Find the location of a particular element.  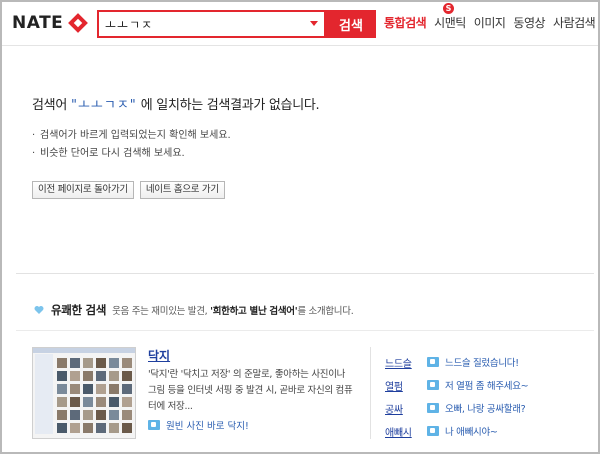

featured-image-link: 원빈 사진 바로 닥지! is located at coordinates (198, 425).